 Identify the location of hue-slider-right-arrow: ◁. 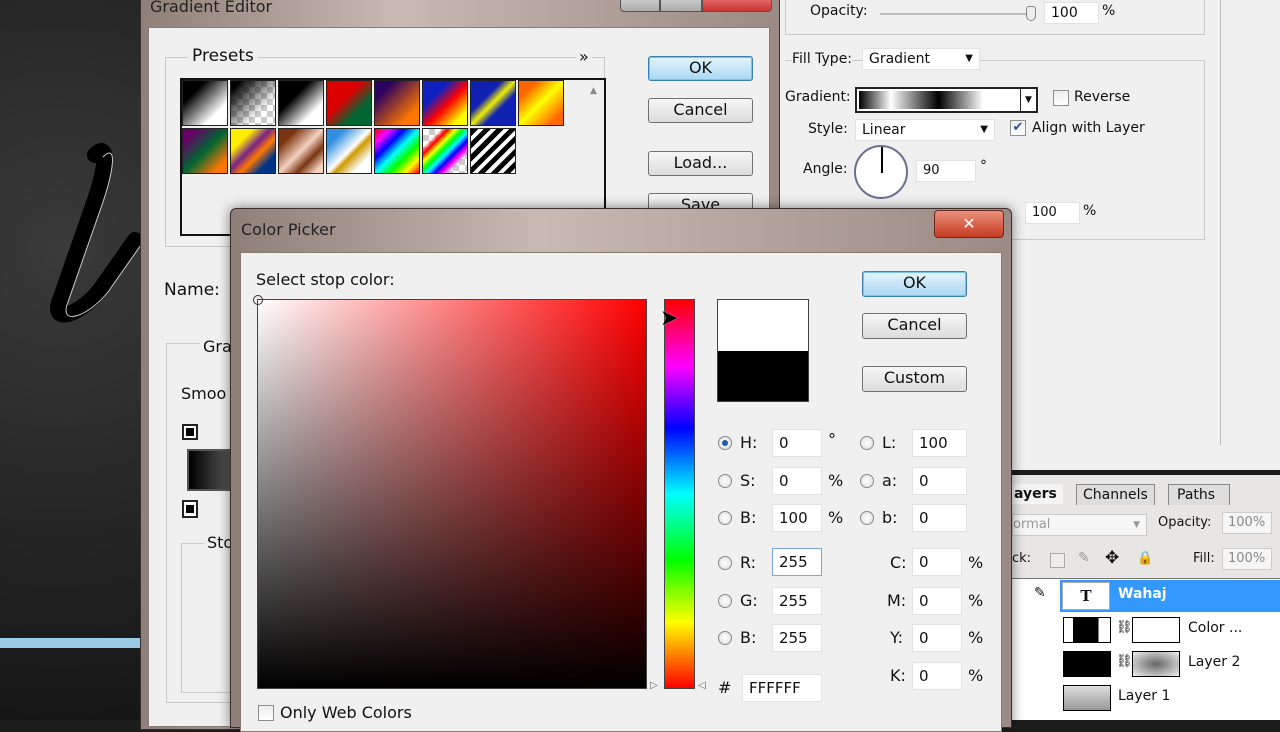
(702, 685).